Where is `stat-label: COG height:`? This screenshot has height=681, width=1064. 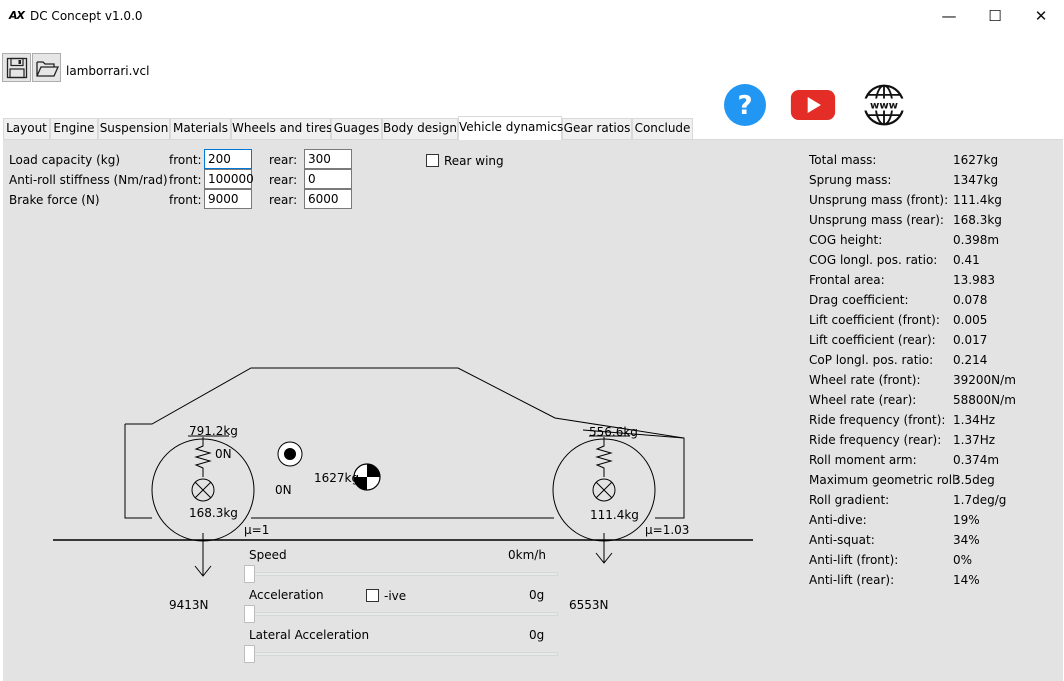
stat-label: COG height: is located at coordinates (846, 240).